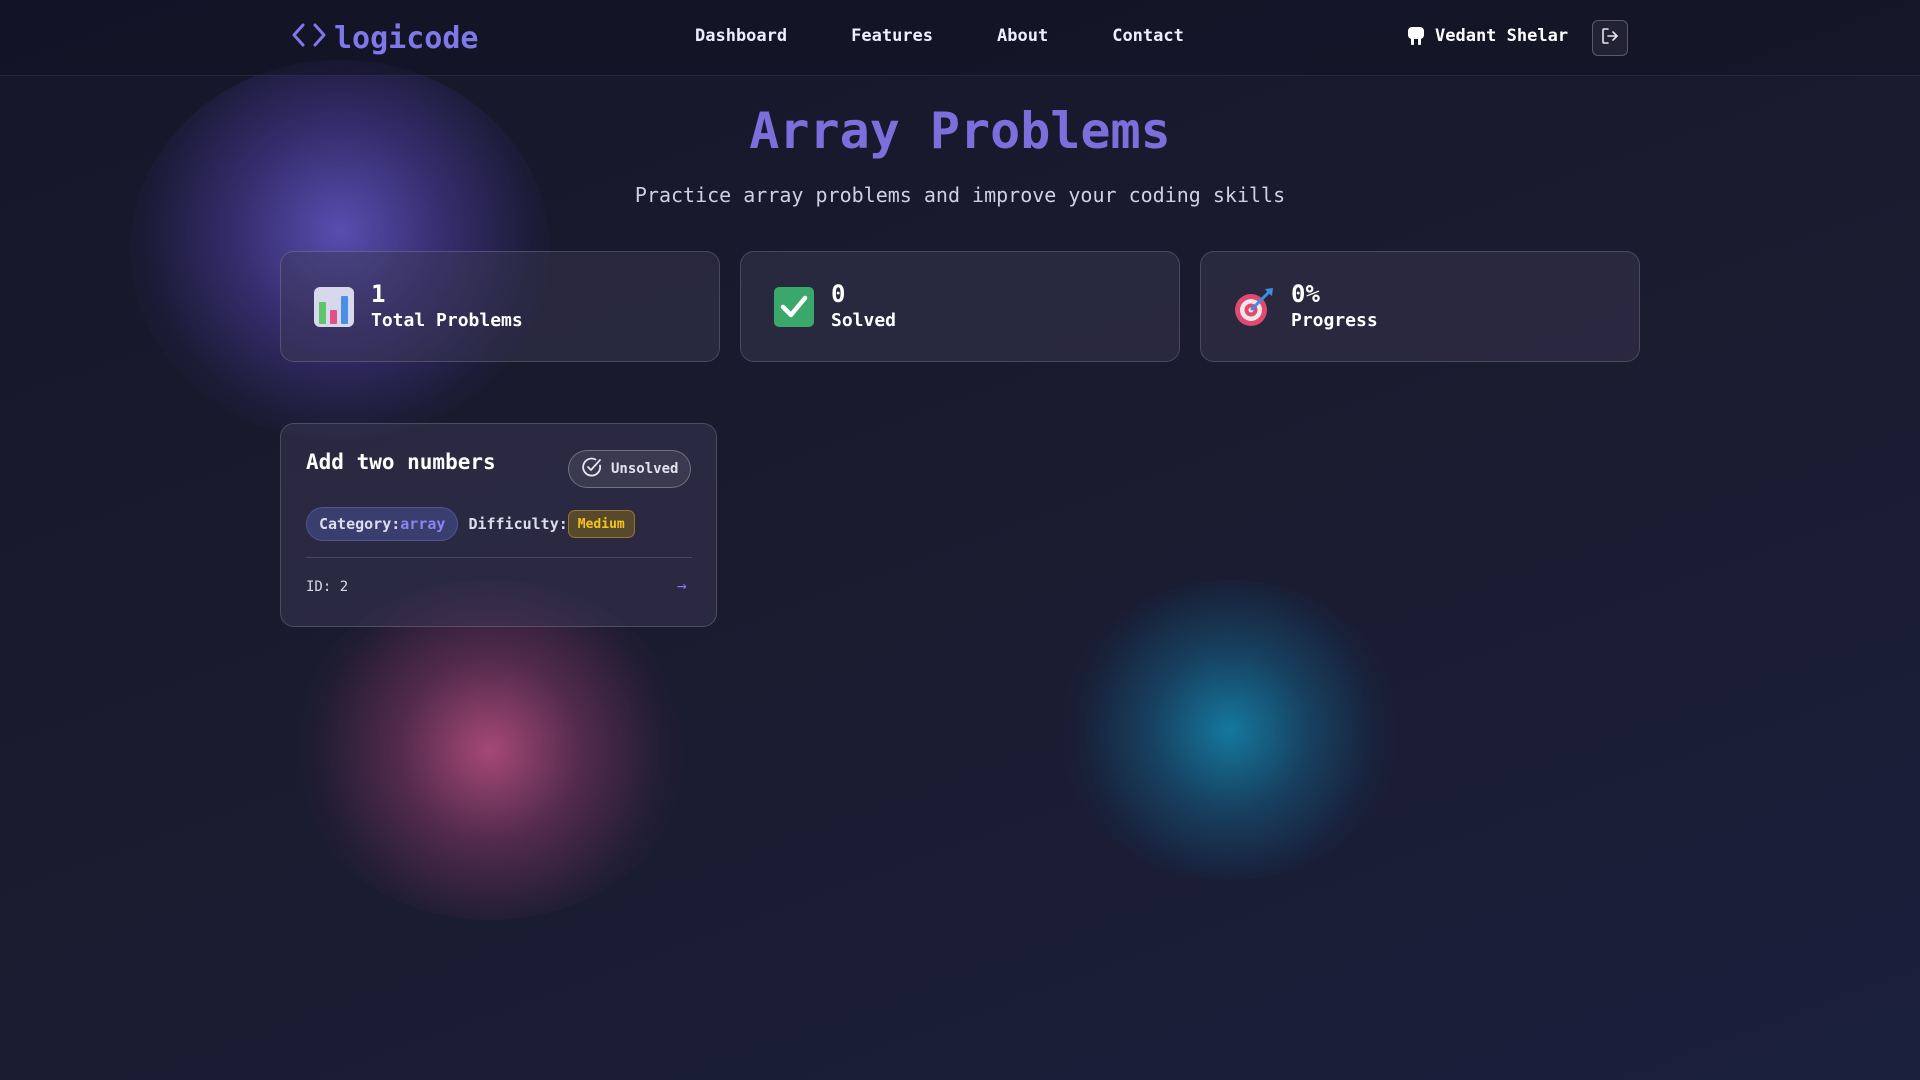  What do you see at coordinates (499, 557) in the screenshot?
I see `card-divider` at bounding box center [499, 557].